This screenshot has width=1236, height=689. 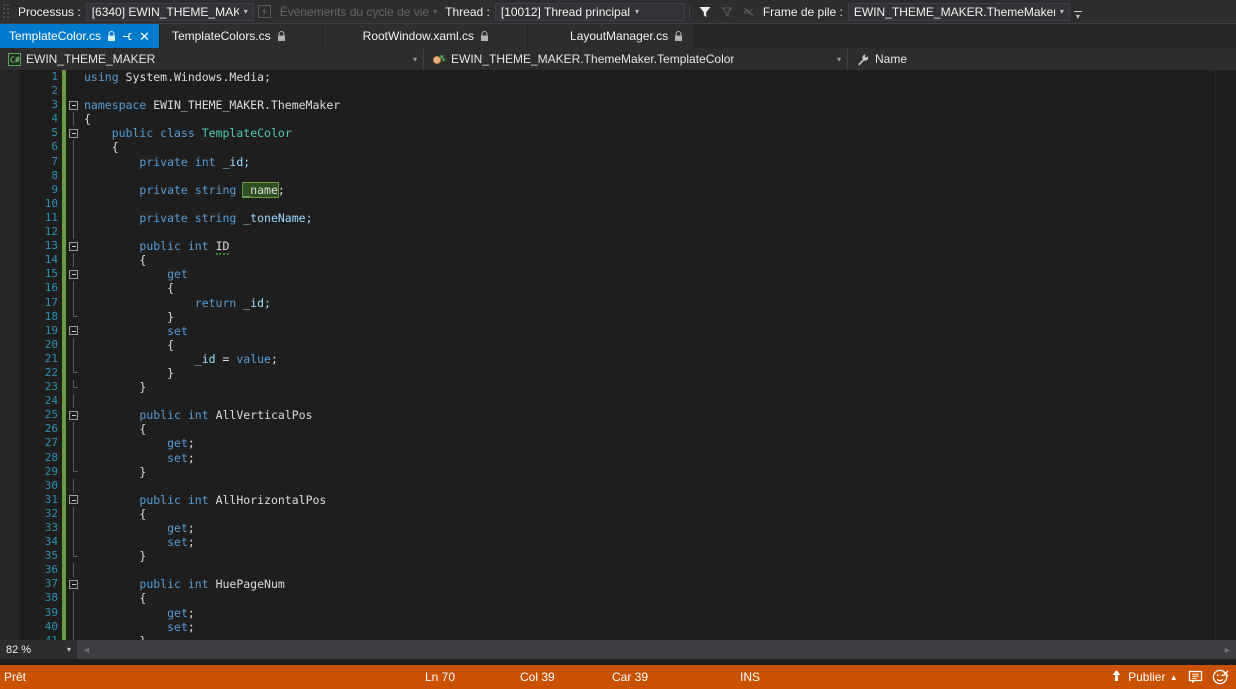 What do you see at coordinates (617, 203) in the screenshot?
I see `code-line: 10` at bounding box center [617, 203].